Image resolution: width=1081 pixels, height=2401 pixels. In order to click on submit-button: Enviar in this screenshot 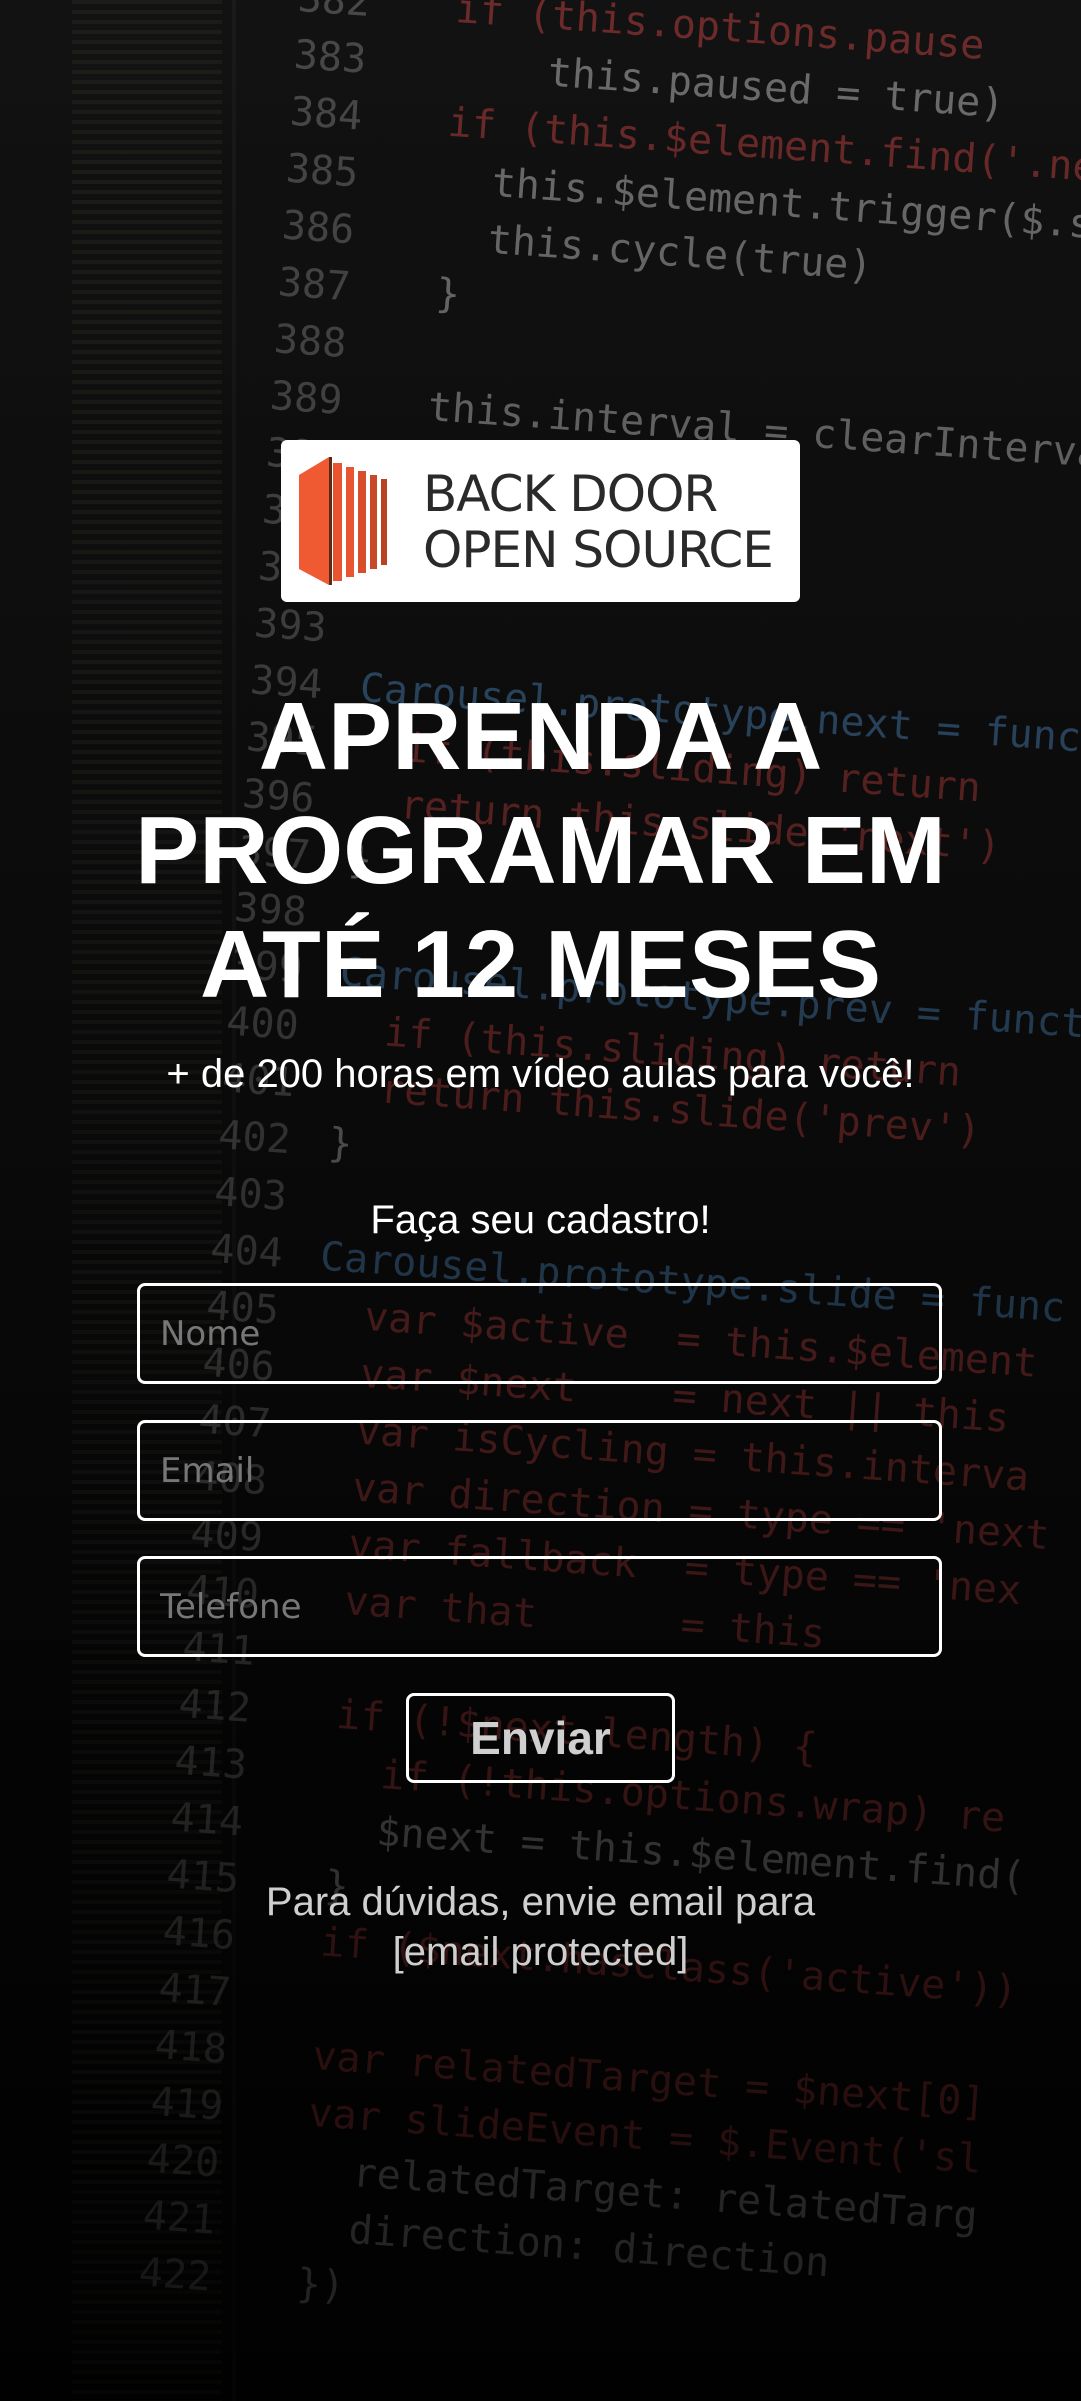, I will do `click(540, 1738)`.